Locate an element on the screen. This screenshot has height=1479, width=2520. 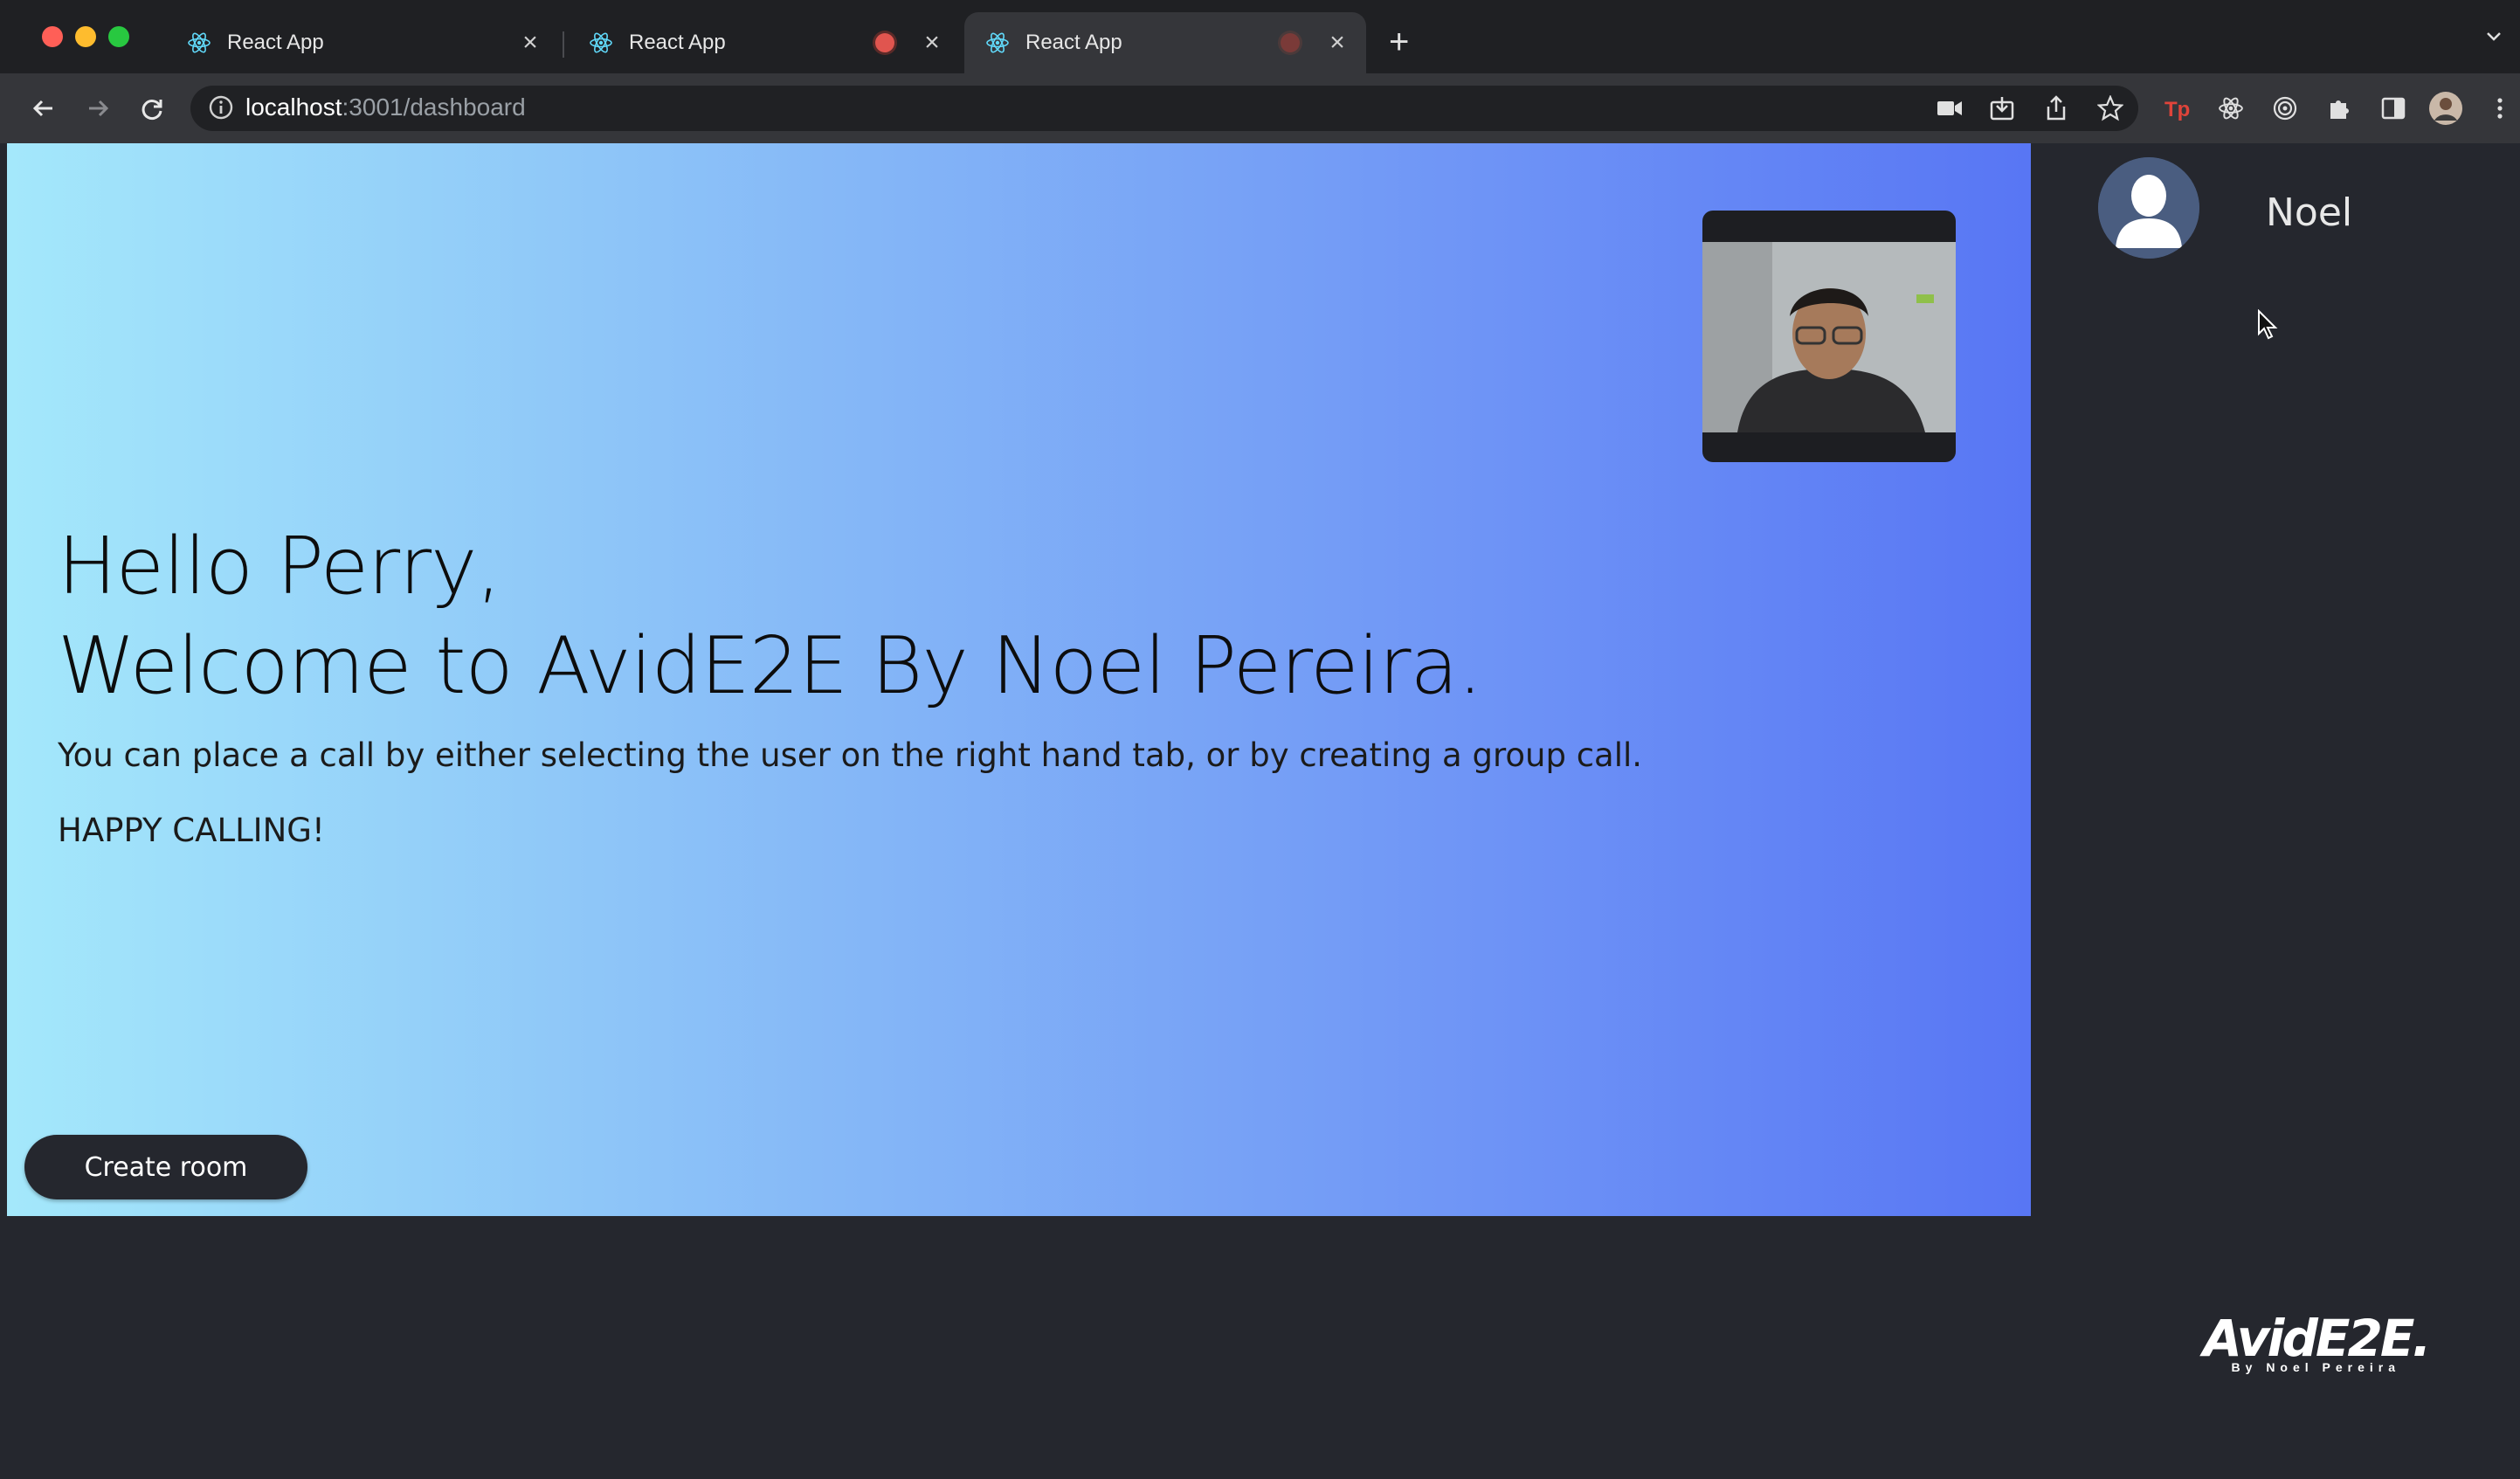
camera-in-use-icon is located at coordinates (1949, 108).